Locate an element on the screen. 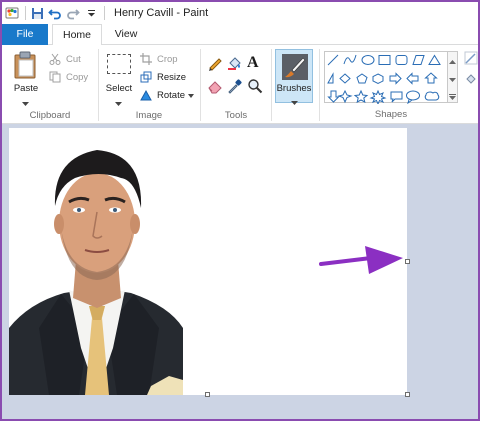 The image size is (480, 421). fill-bucket-icon is located at coordinates (235, 63).